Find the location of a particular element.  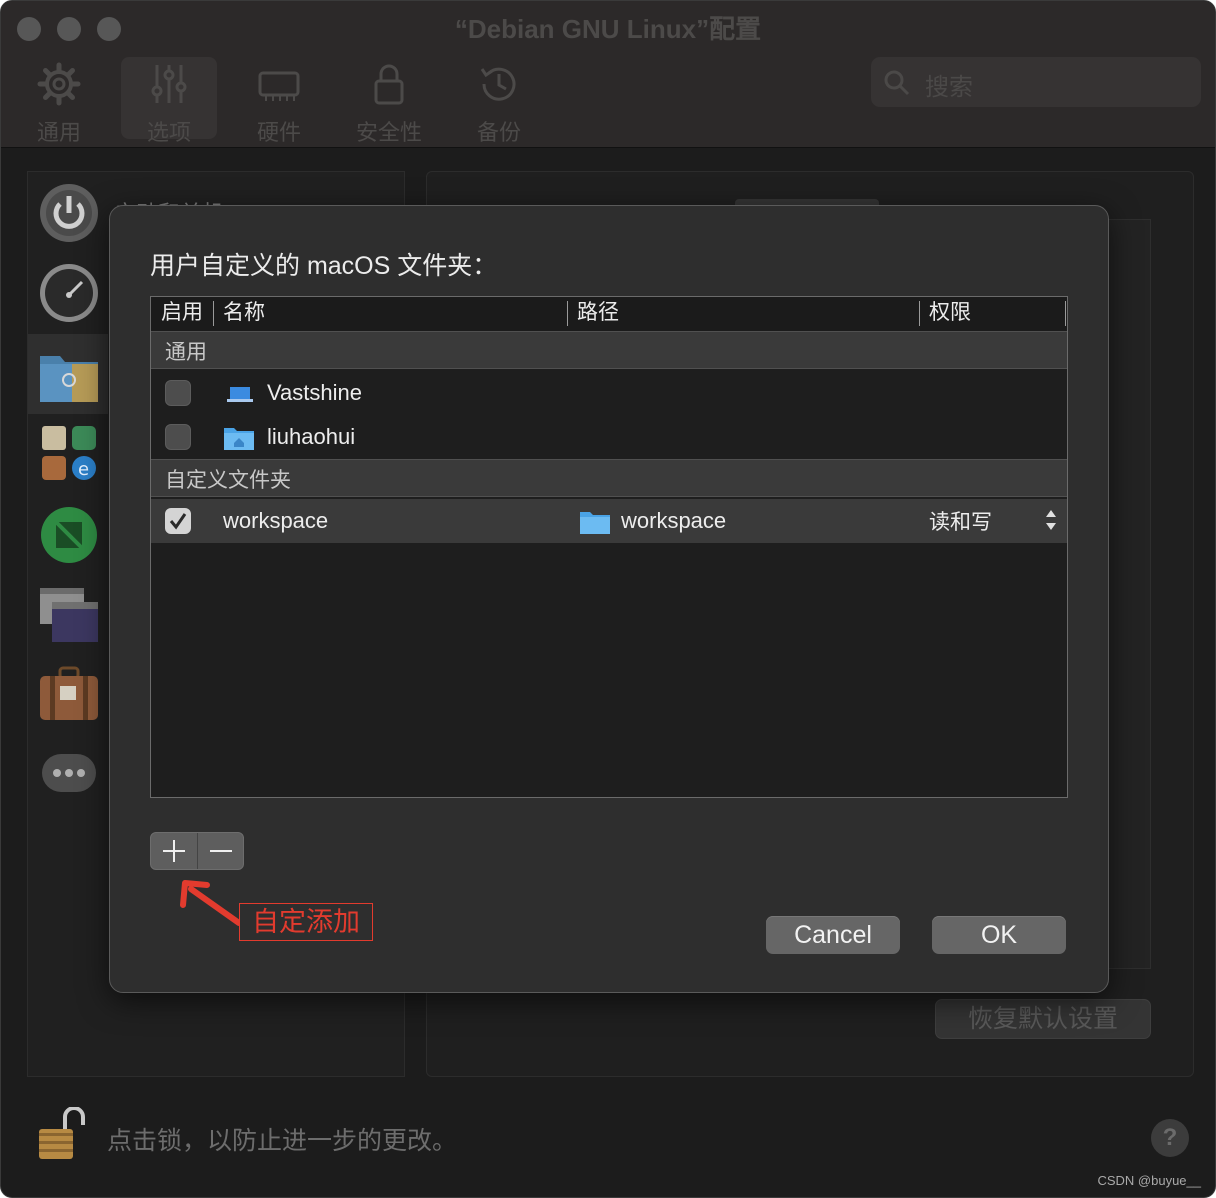

chip-icon is located at coordinates (279, 86).